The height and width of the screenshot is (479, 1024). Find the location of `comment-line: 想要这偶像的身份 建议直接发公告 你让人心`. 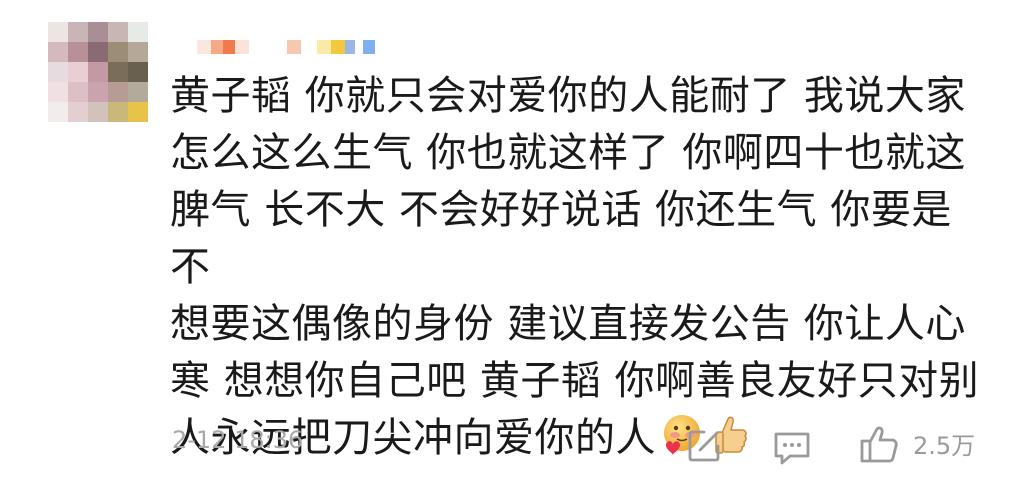

comment-line: 想要这偶像的身份 建议直接发公告 你让人心 is located at coordinates (568, 324).